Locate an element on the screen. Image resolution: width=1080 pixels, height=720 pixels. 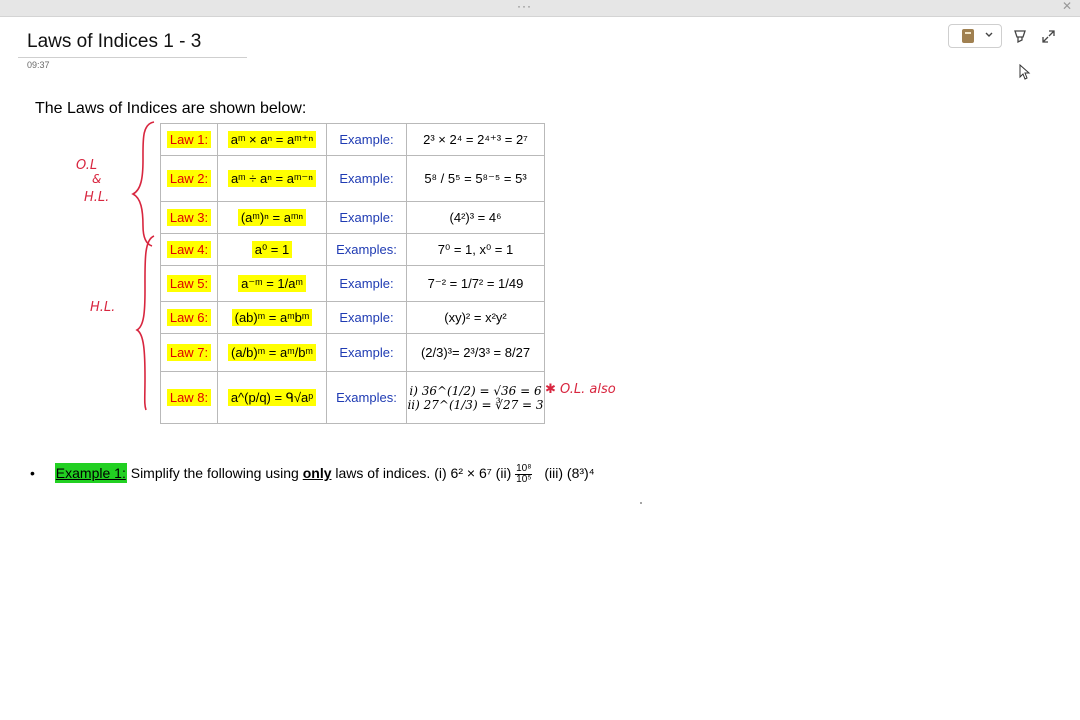
annotation-hl-top: H.L. is located at coordinates (97, 197).